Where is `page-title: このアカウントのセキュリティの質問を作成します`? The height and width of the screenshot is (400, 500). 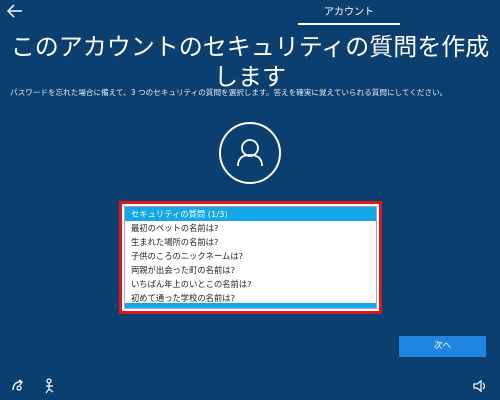 page-title: このアカウントのセキュリティの質問を作成します is located at coordinates (250, 62).